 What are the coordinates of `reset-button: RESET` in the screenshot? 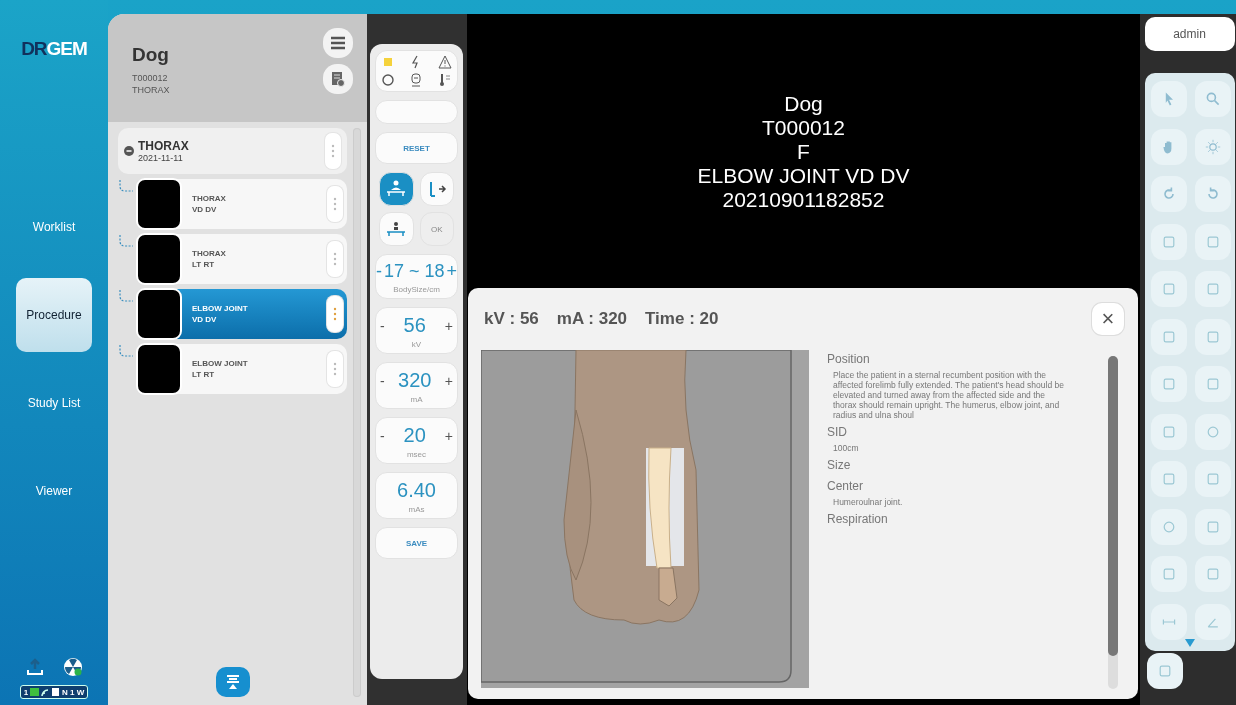 It's located at (416, 148).